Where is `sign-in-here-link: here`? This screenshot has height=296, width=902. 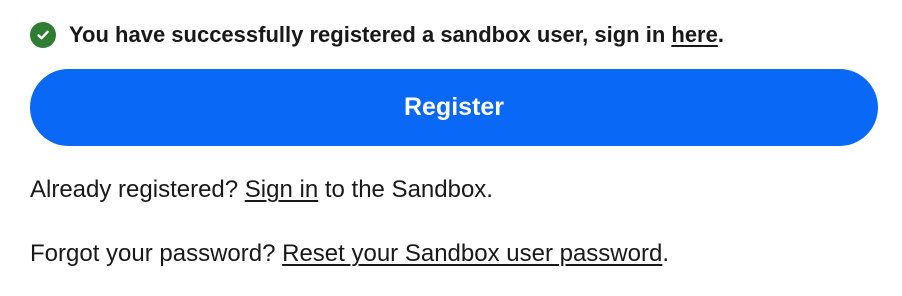 sign-in-here-link: here is located at coordinates (694, 35).